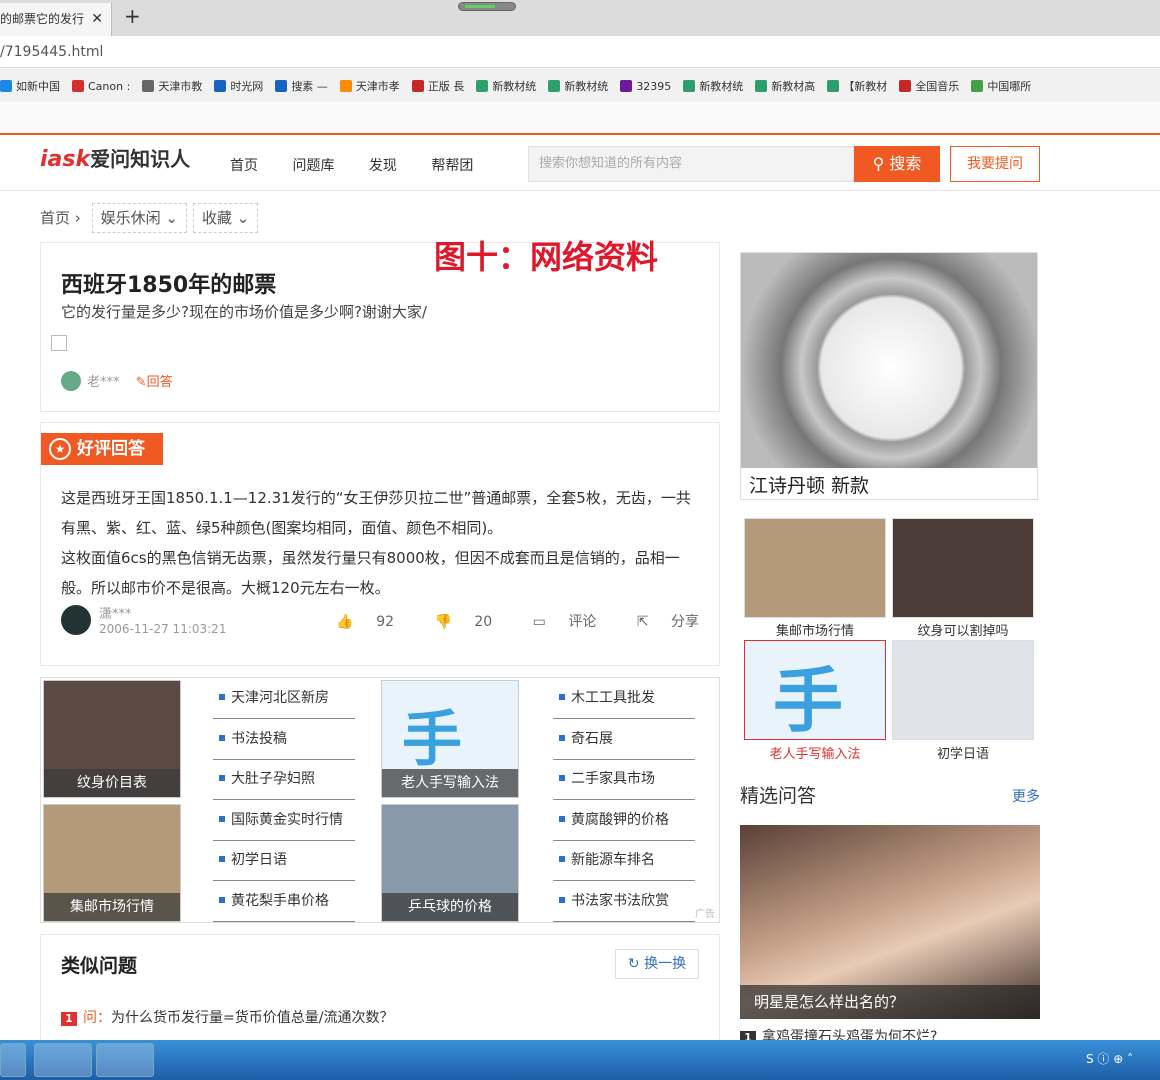 This screenshot has width=1160, height=1080. What do you see at coordinates (301, 87) in the screenshot?
I see `bookmark-item: 搜素 —` at bounding box center [301, 87].